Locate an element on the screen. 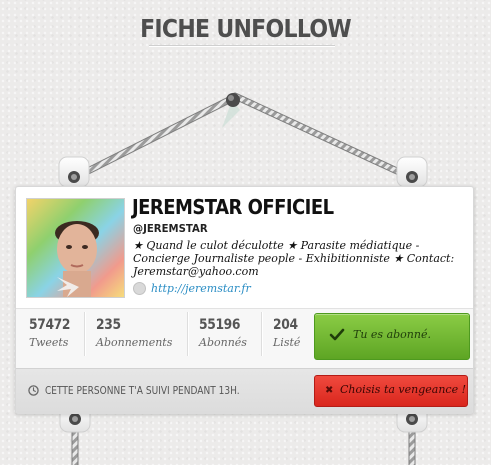 This screenshot has height=465, width=491. stat-value: 55196 is located at coordinates (220, 325).